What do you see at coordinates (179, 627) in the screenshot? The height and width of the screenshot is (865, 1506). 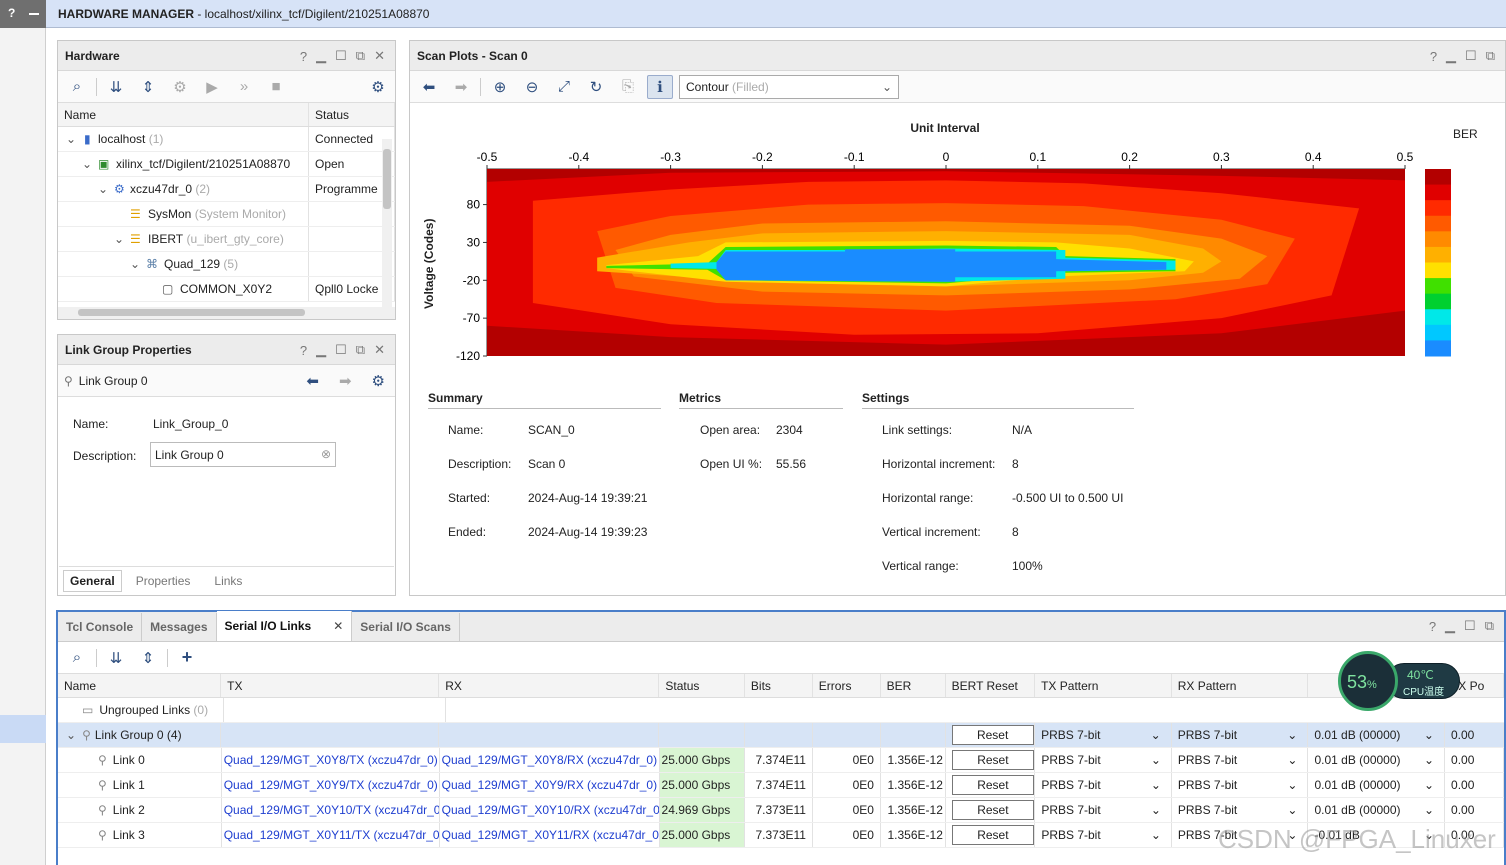 I see `tab-messages: Messages` at bounding box center [179, 627].